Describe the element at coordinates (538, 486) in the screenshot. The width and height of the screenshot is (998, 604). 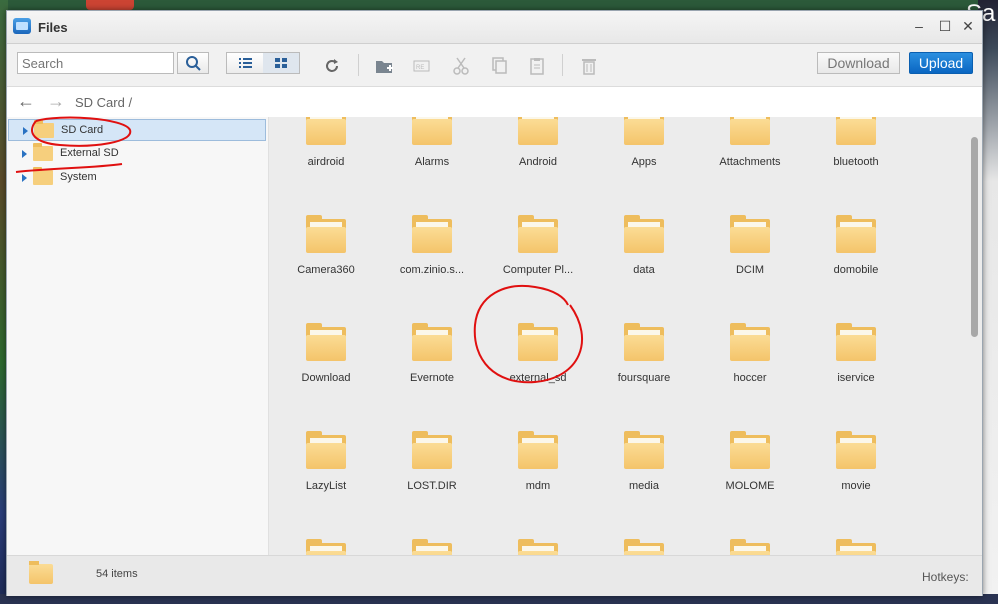
I see `file-item-label: mdm` at that location.